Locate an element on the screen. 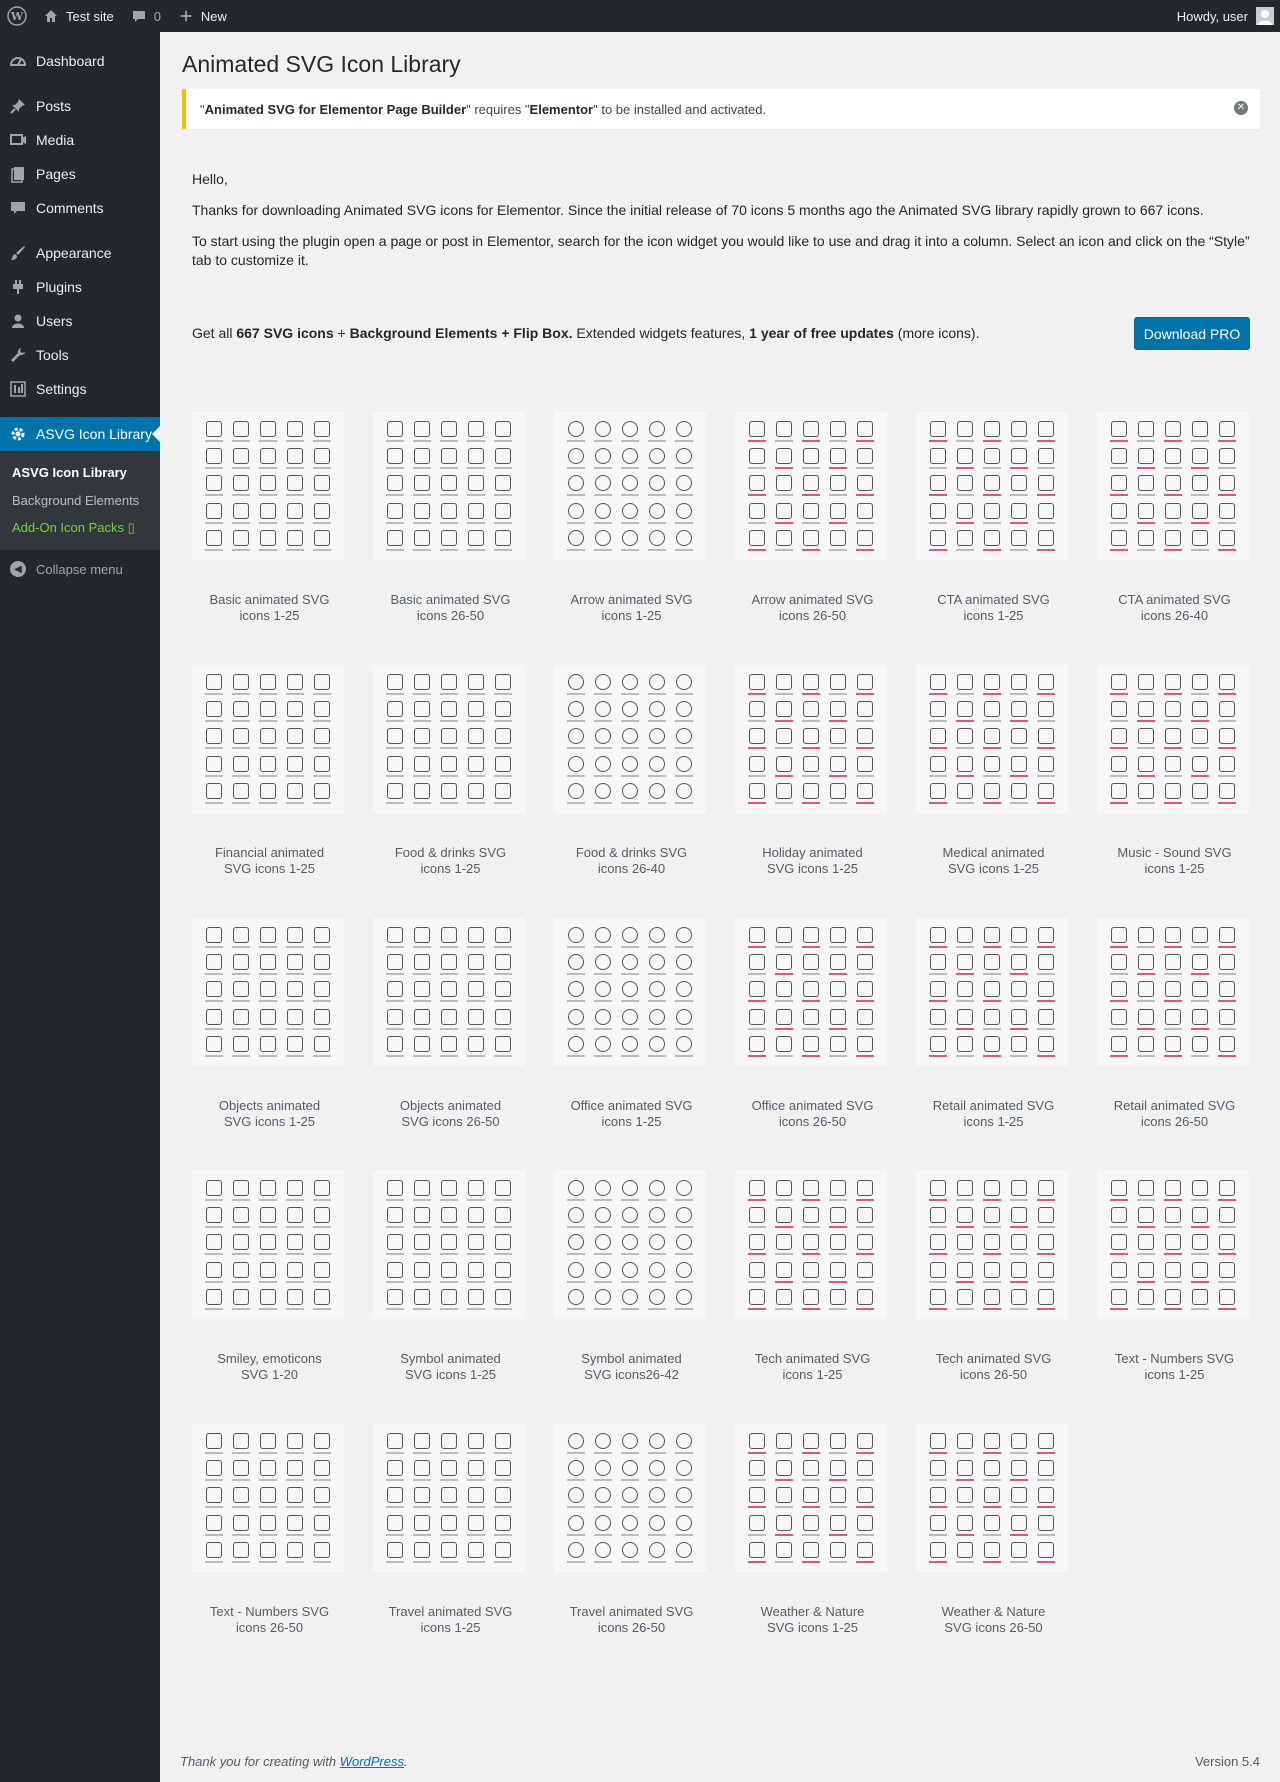  menu-item-users: Users is located at coordinates (80, 321).